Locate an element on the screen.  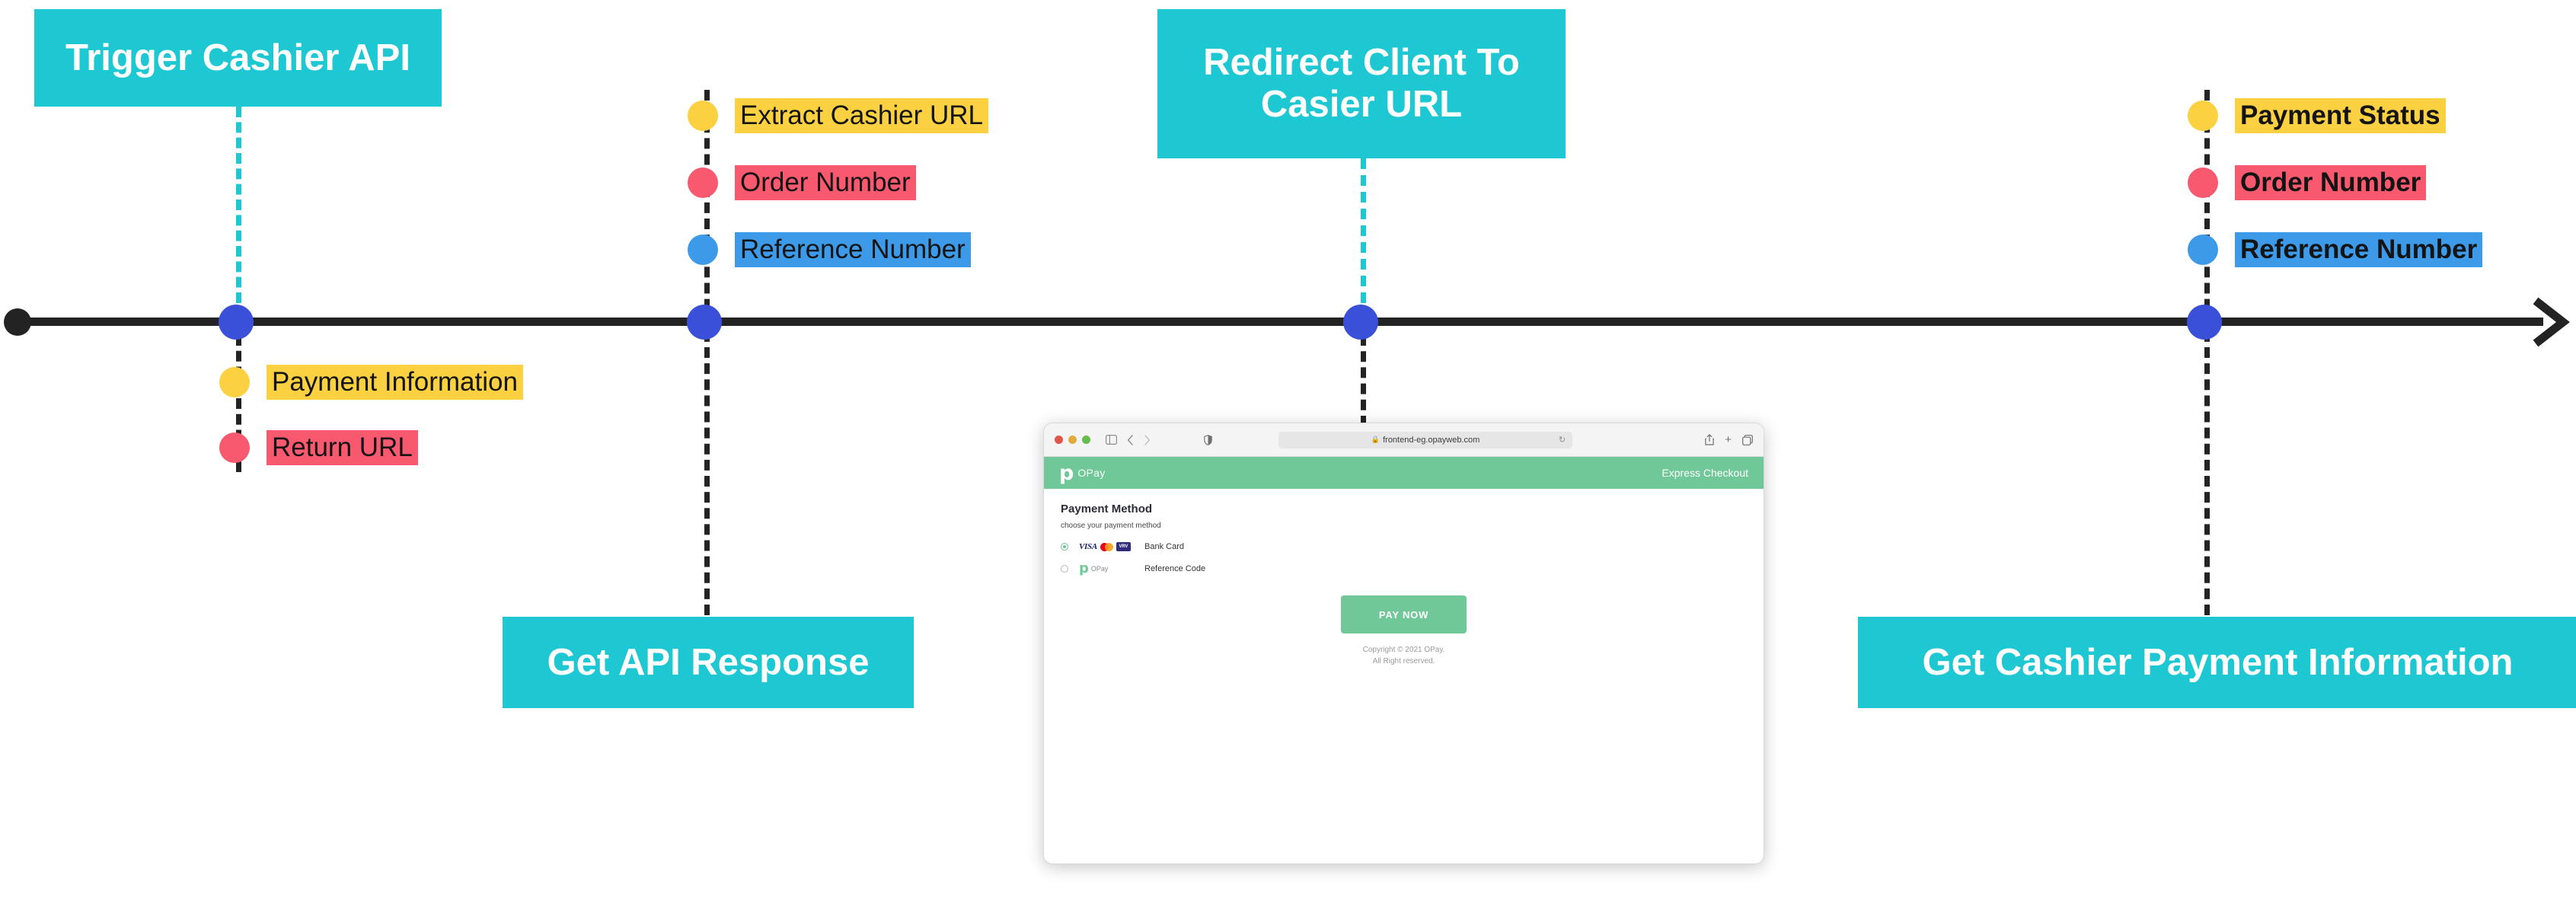
stage-label: Get API Response is located at coordinates (708, 662).